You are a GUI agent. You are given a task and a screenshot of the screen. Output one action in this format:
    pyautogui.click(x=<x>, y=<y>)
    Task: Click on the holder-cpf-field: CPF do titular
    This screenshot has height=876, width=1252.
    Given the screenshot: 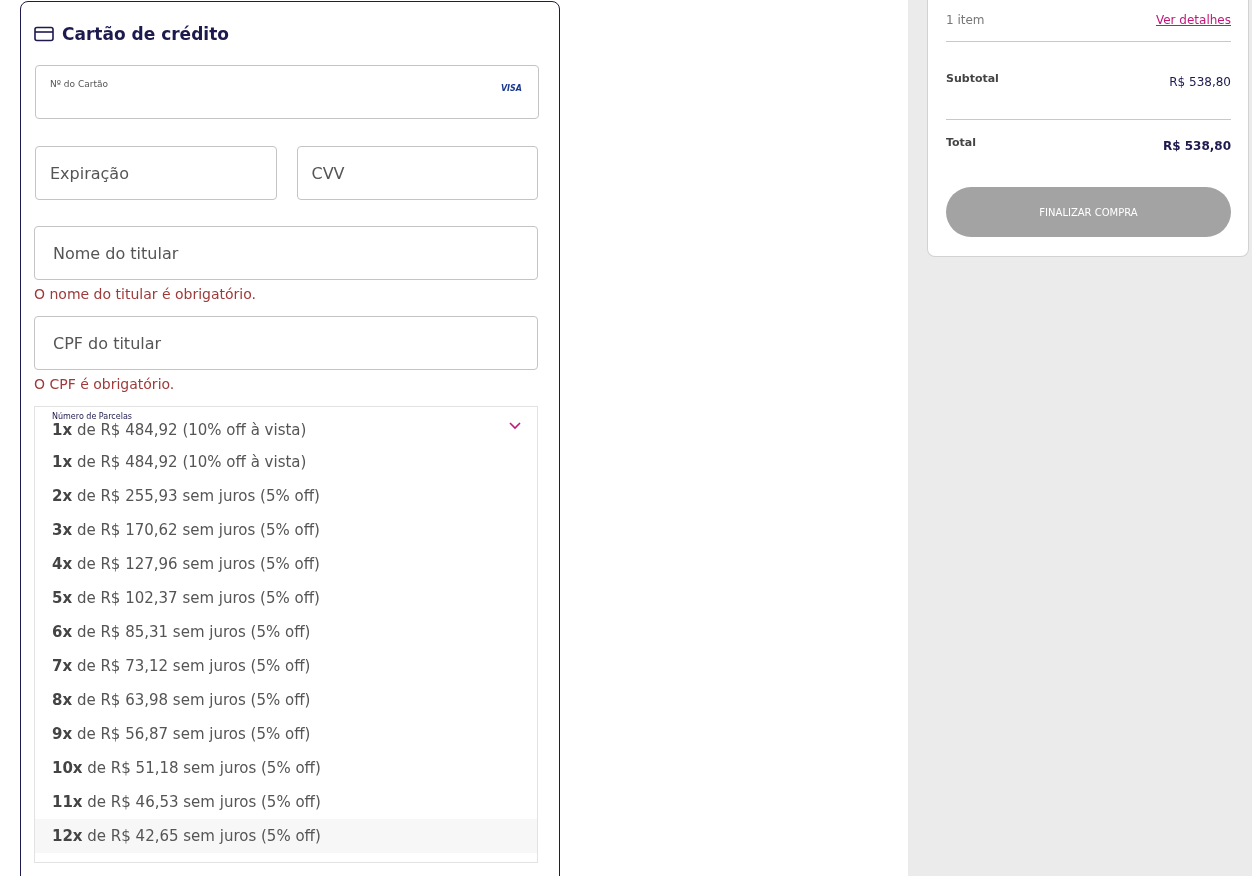 What is the action you would take?
    pyautogui.click(x=286, y=343)
    